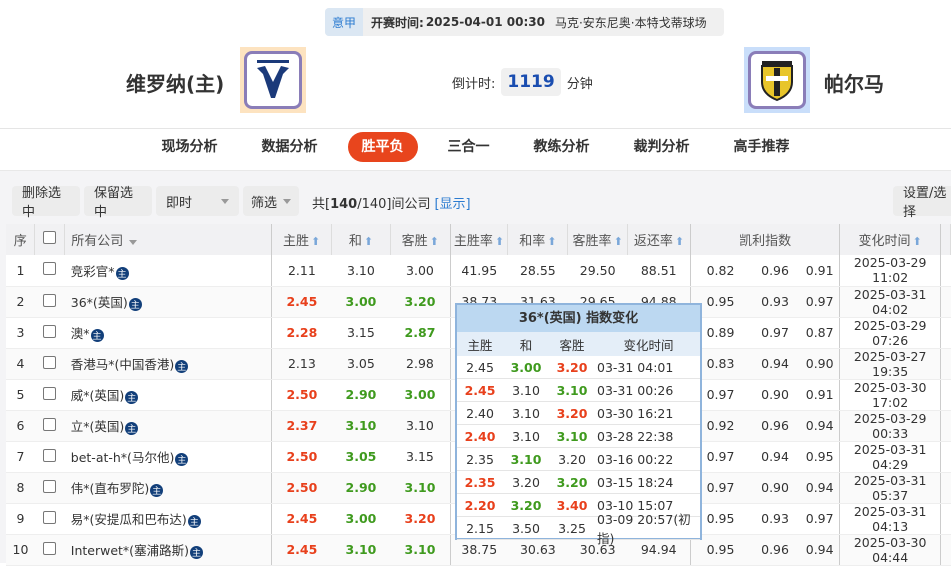 The height and width of the screenshot is (566, 951). I want to click on company-cell: 易*(安提瓜和巴布达) 主, so click(168, 519).